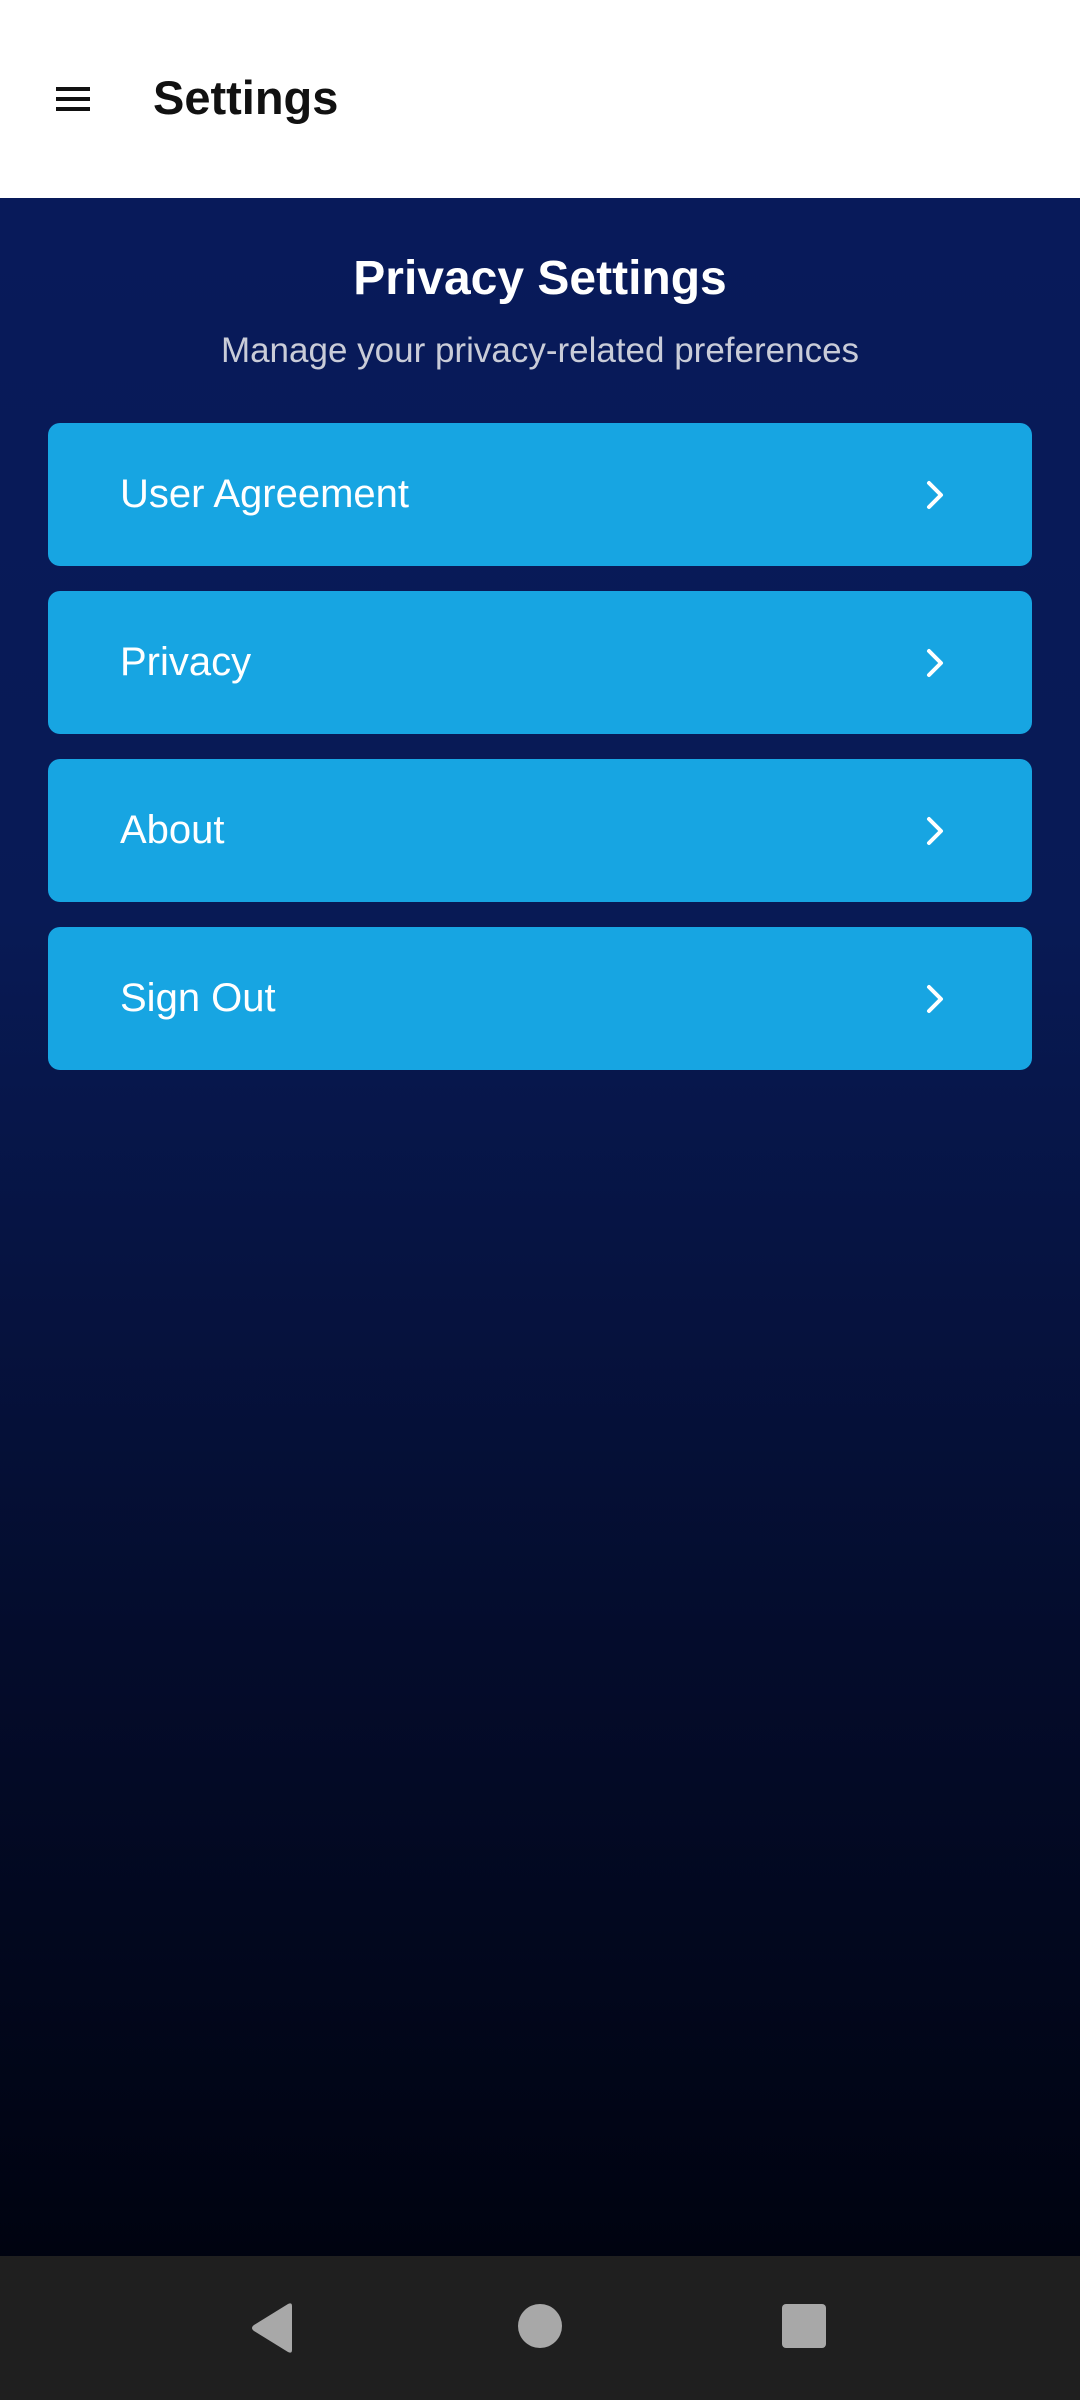  Describe the element at coordinates (198, 998) in the screenshot. I see `menu-item-label: Sign Out` at that location.